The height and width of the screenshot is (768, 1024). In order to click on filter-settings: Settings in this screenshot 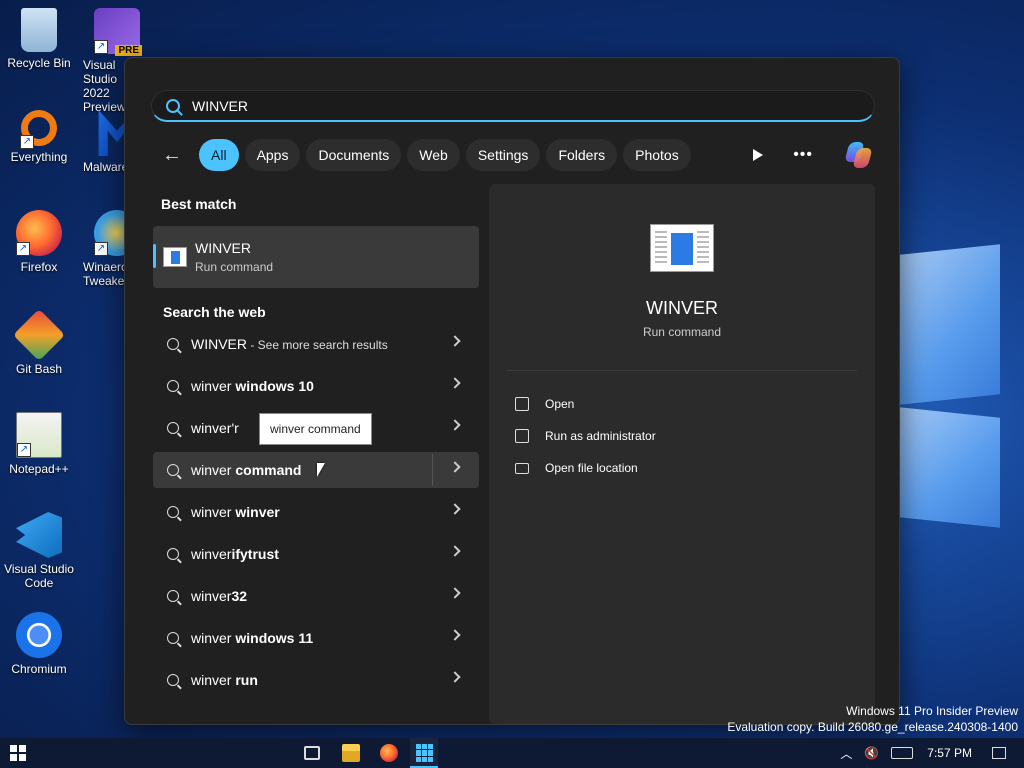, I will do `click(503, 155)`.